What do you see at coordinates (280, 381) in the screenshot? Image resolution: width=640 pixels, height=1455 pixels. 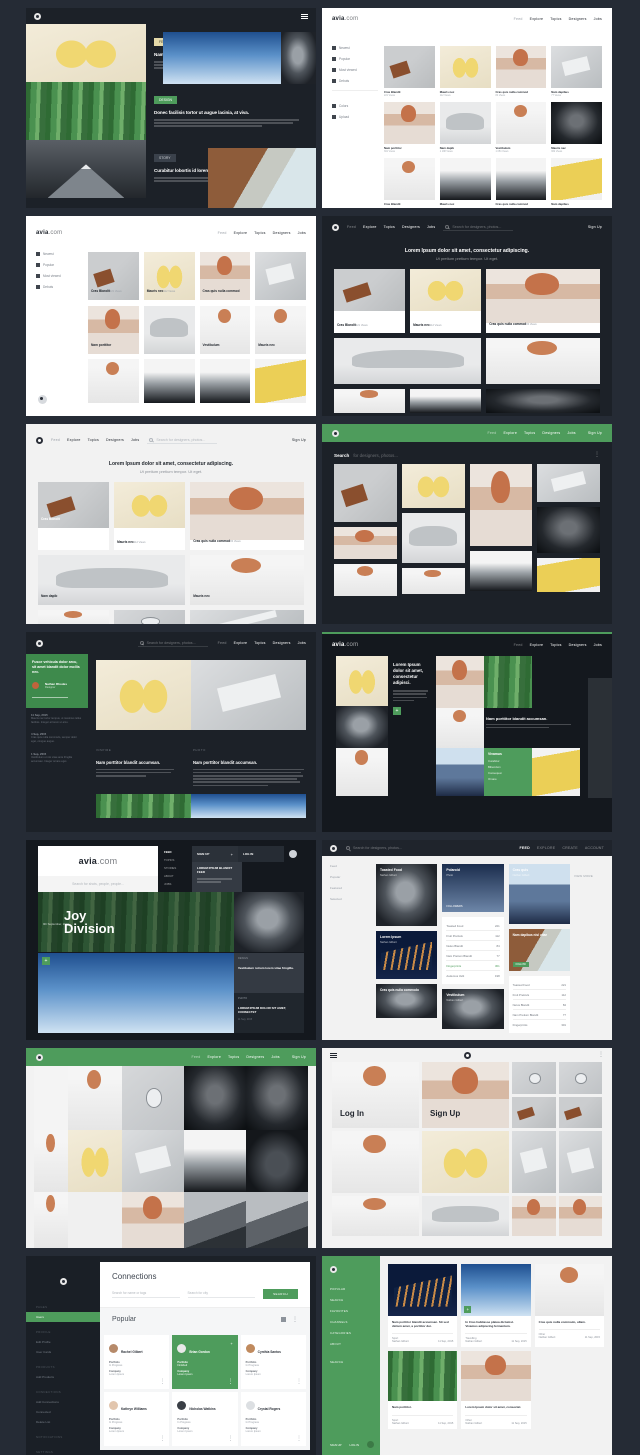 I see `photo-yellow-coat` at bounding box center [280, 381].